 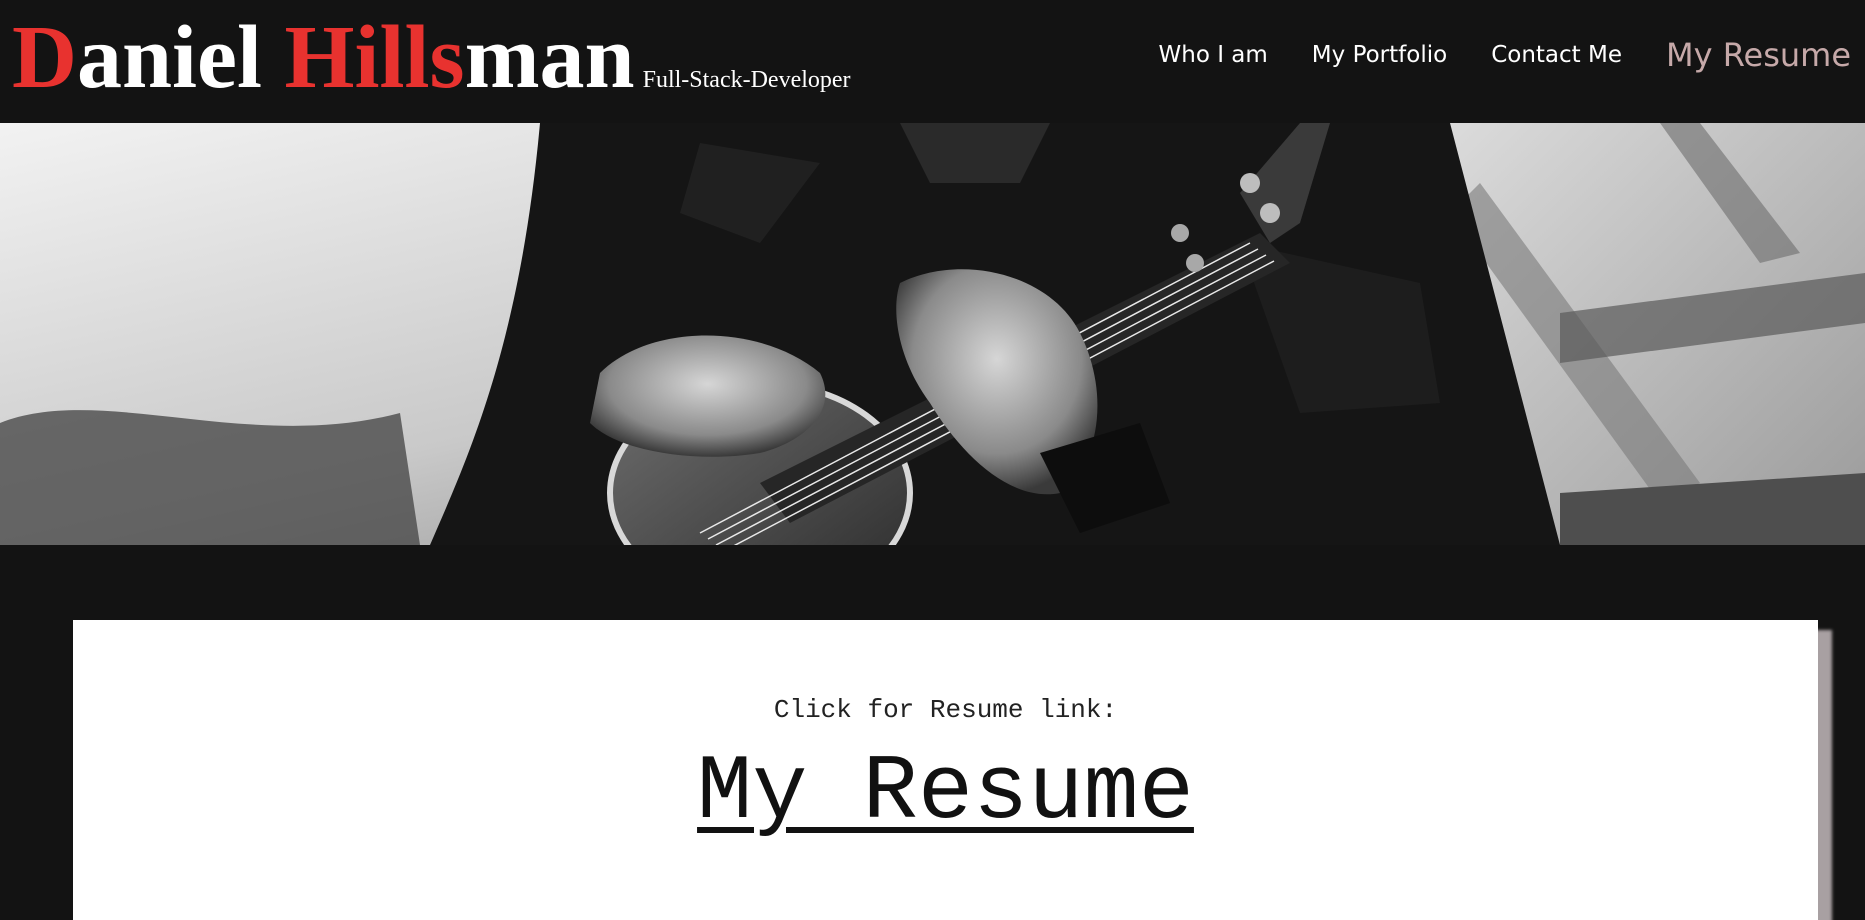 I want to click on brand-name-part: D, so click(x=44, y=57).